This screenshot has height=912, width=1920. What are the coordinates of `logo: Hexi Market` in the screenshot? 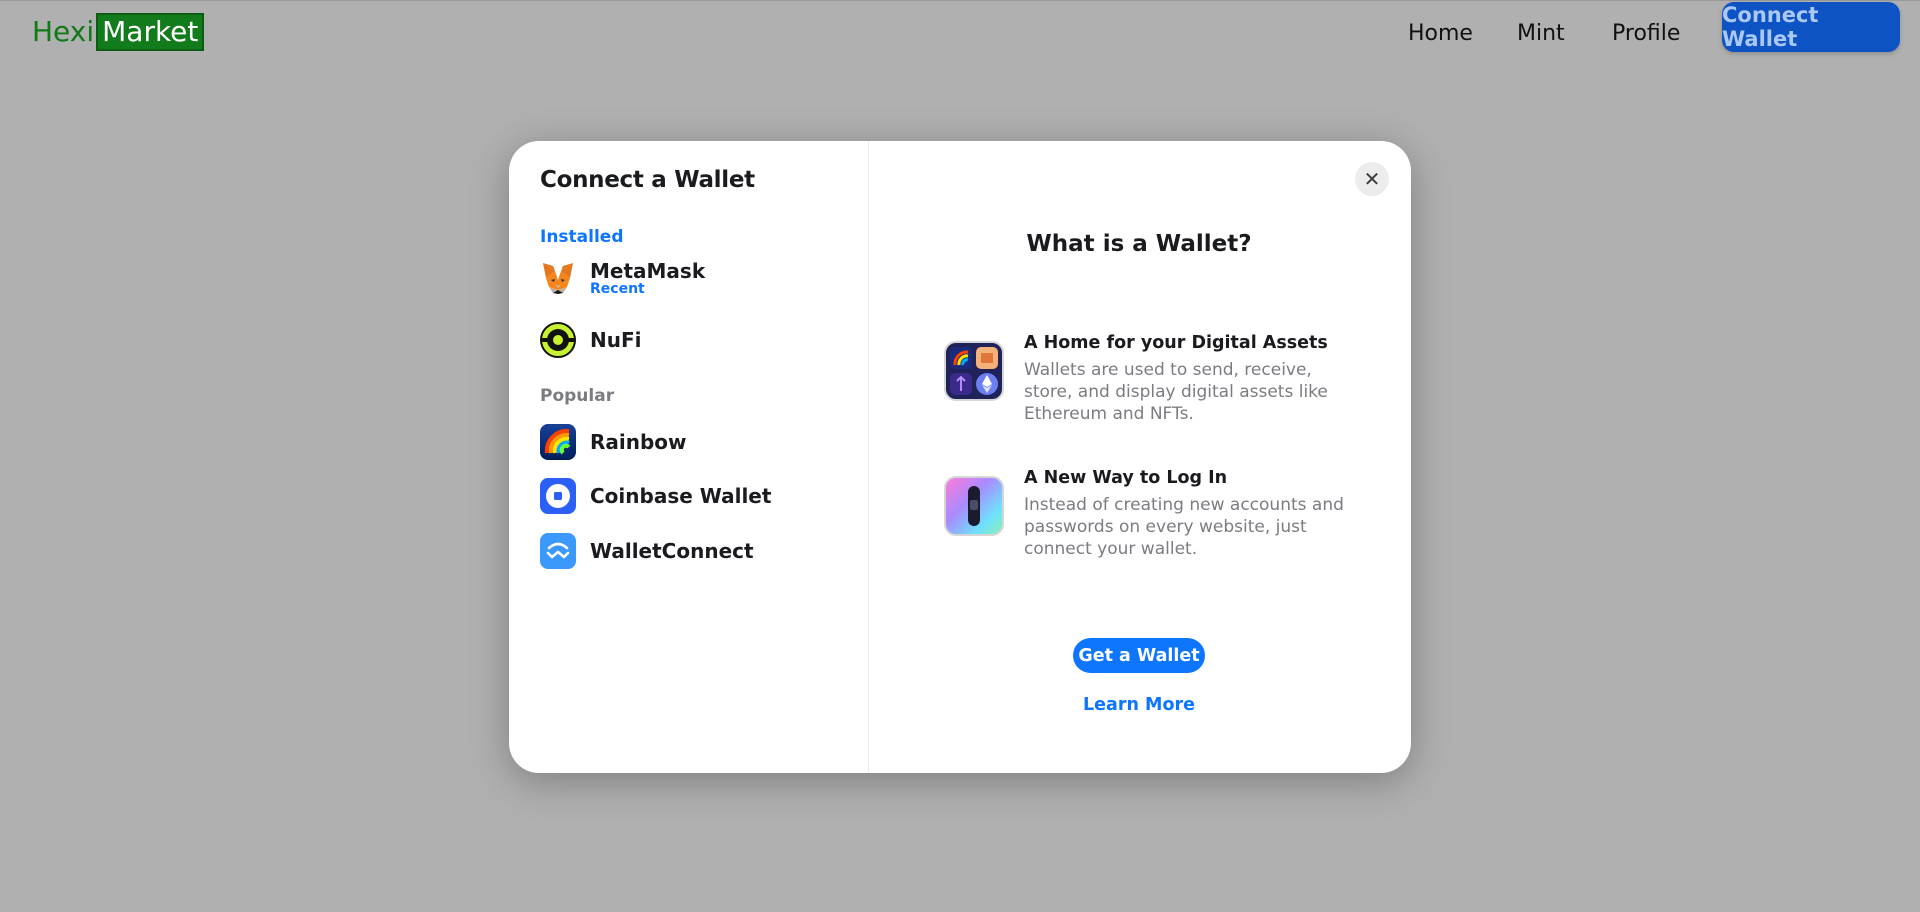 It's located at (118, 32).